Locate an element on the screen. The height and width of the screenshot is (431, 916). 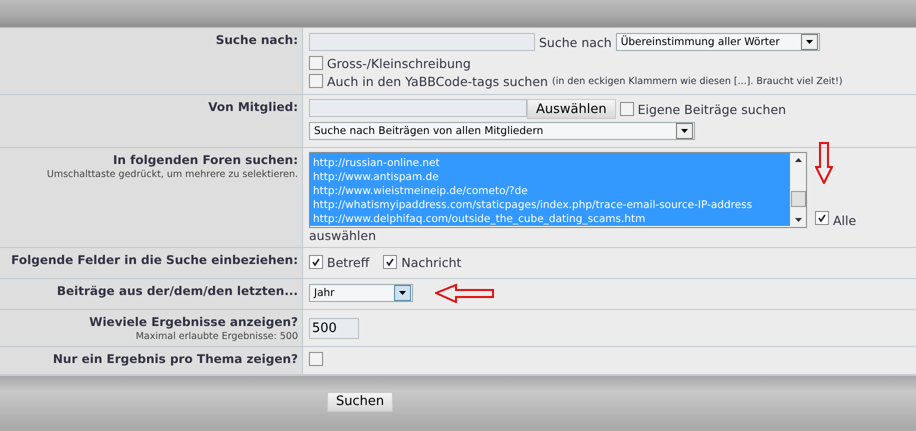
option-note: (in den eckigen Klammern wie diesen [...]. Braucht viel Zeit!) is located at coordinates (697, 81).